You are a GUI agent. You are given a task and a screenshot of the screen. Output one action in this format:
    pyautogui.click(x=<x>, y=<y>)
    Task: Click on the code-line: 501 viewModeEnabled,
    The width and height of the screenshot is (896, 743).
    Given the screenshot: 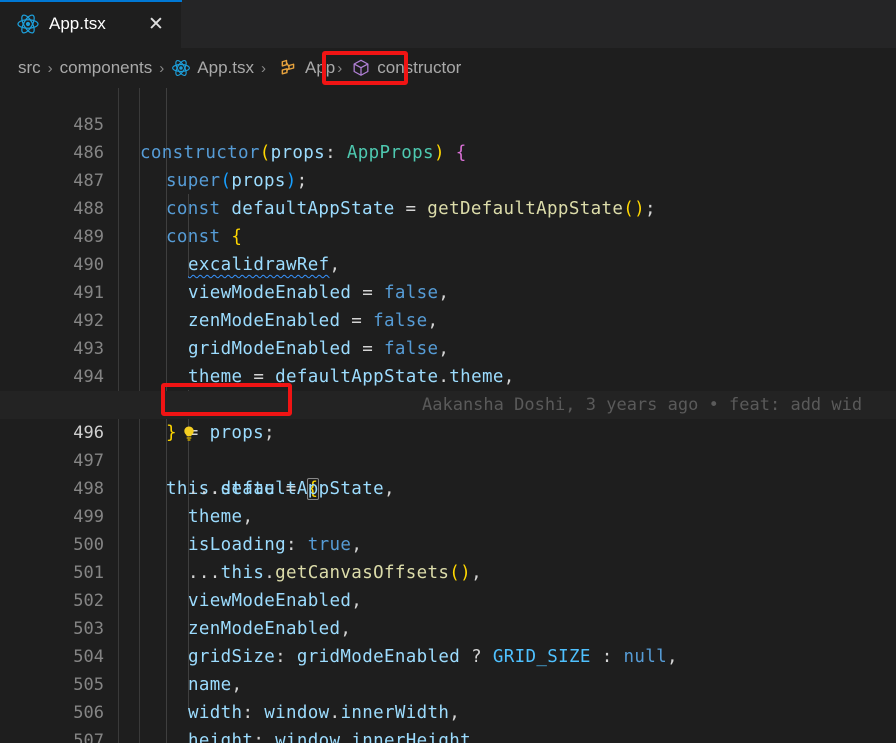 What is the action you would take?
    pyautogui.click(x=448, y=571)
    